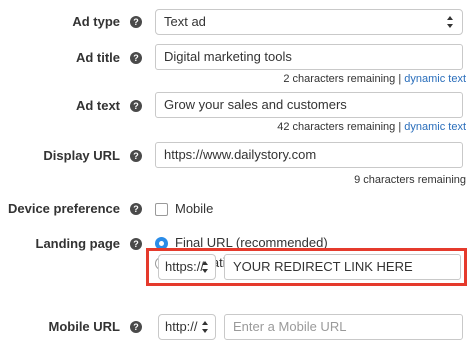 The height and width of the screenshot is (344, 474). What do you see at coordinates (194, 209) in the screenshot?
I see `mobile-checkbox-label: Mobile` at bounding box center [194, 209].